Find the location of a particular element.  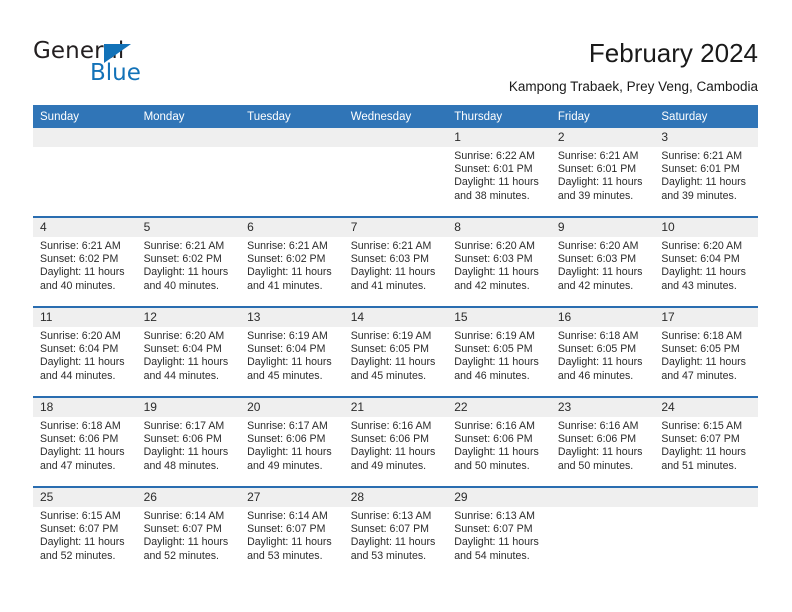

day-info-line: and 46 minutes. is located at coordinates (595, 375).